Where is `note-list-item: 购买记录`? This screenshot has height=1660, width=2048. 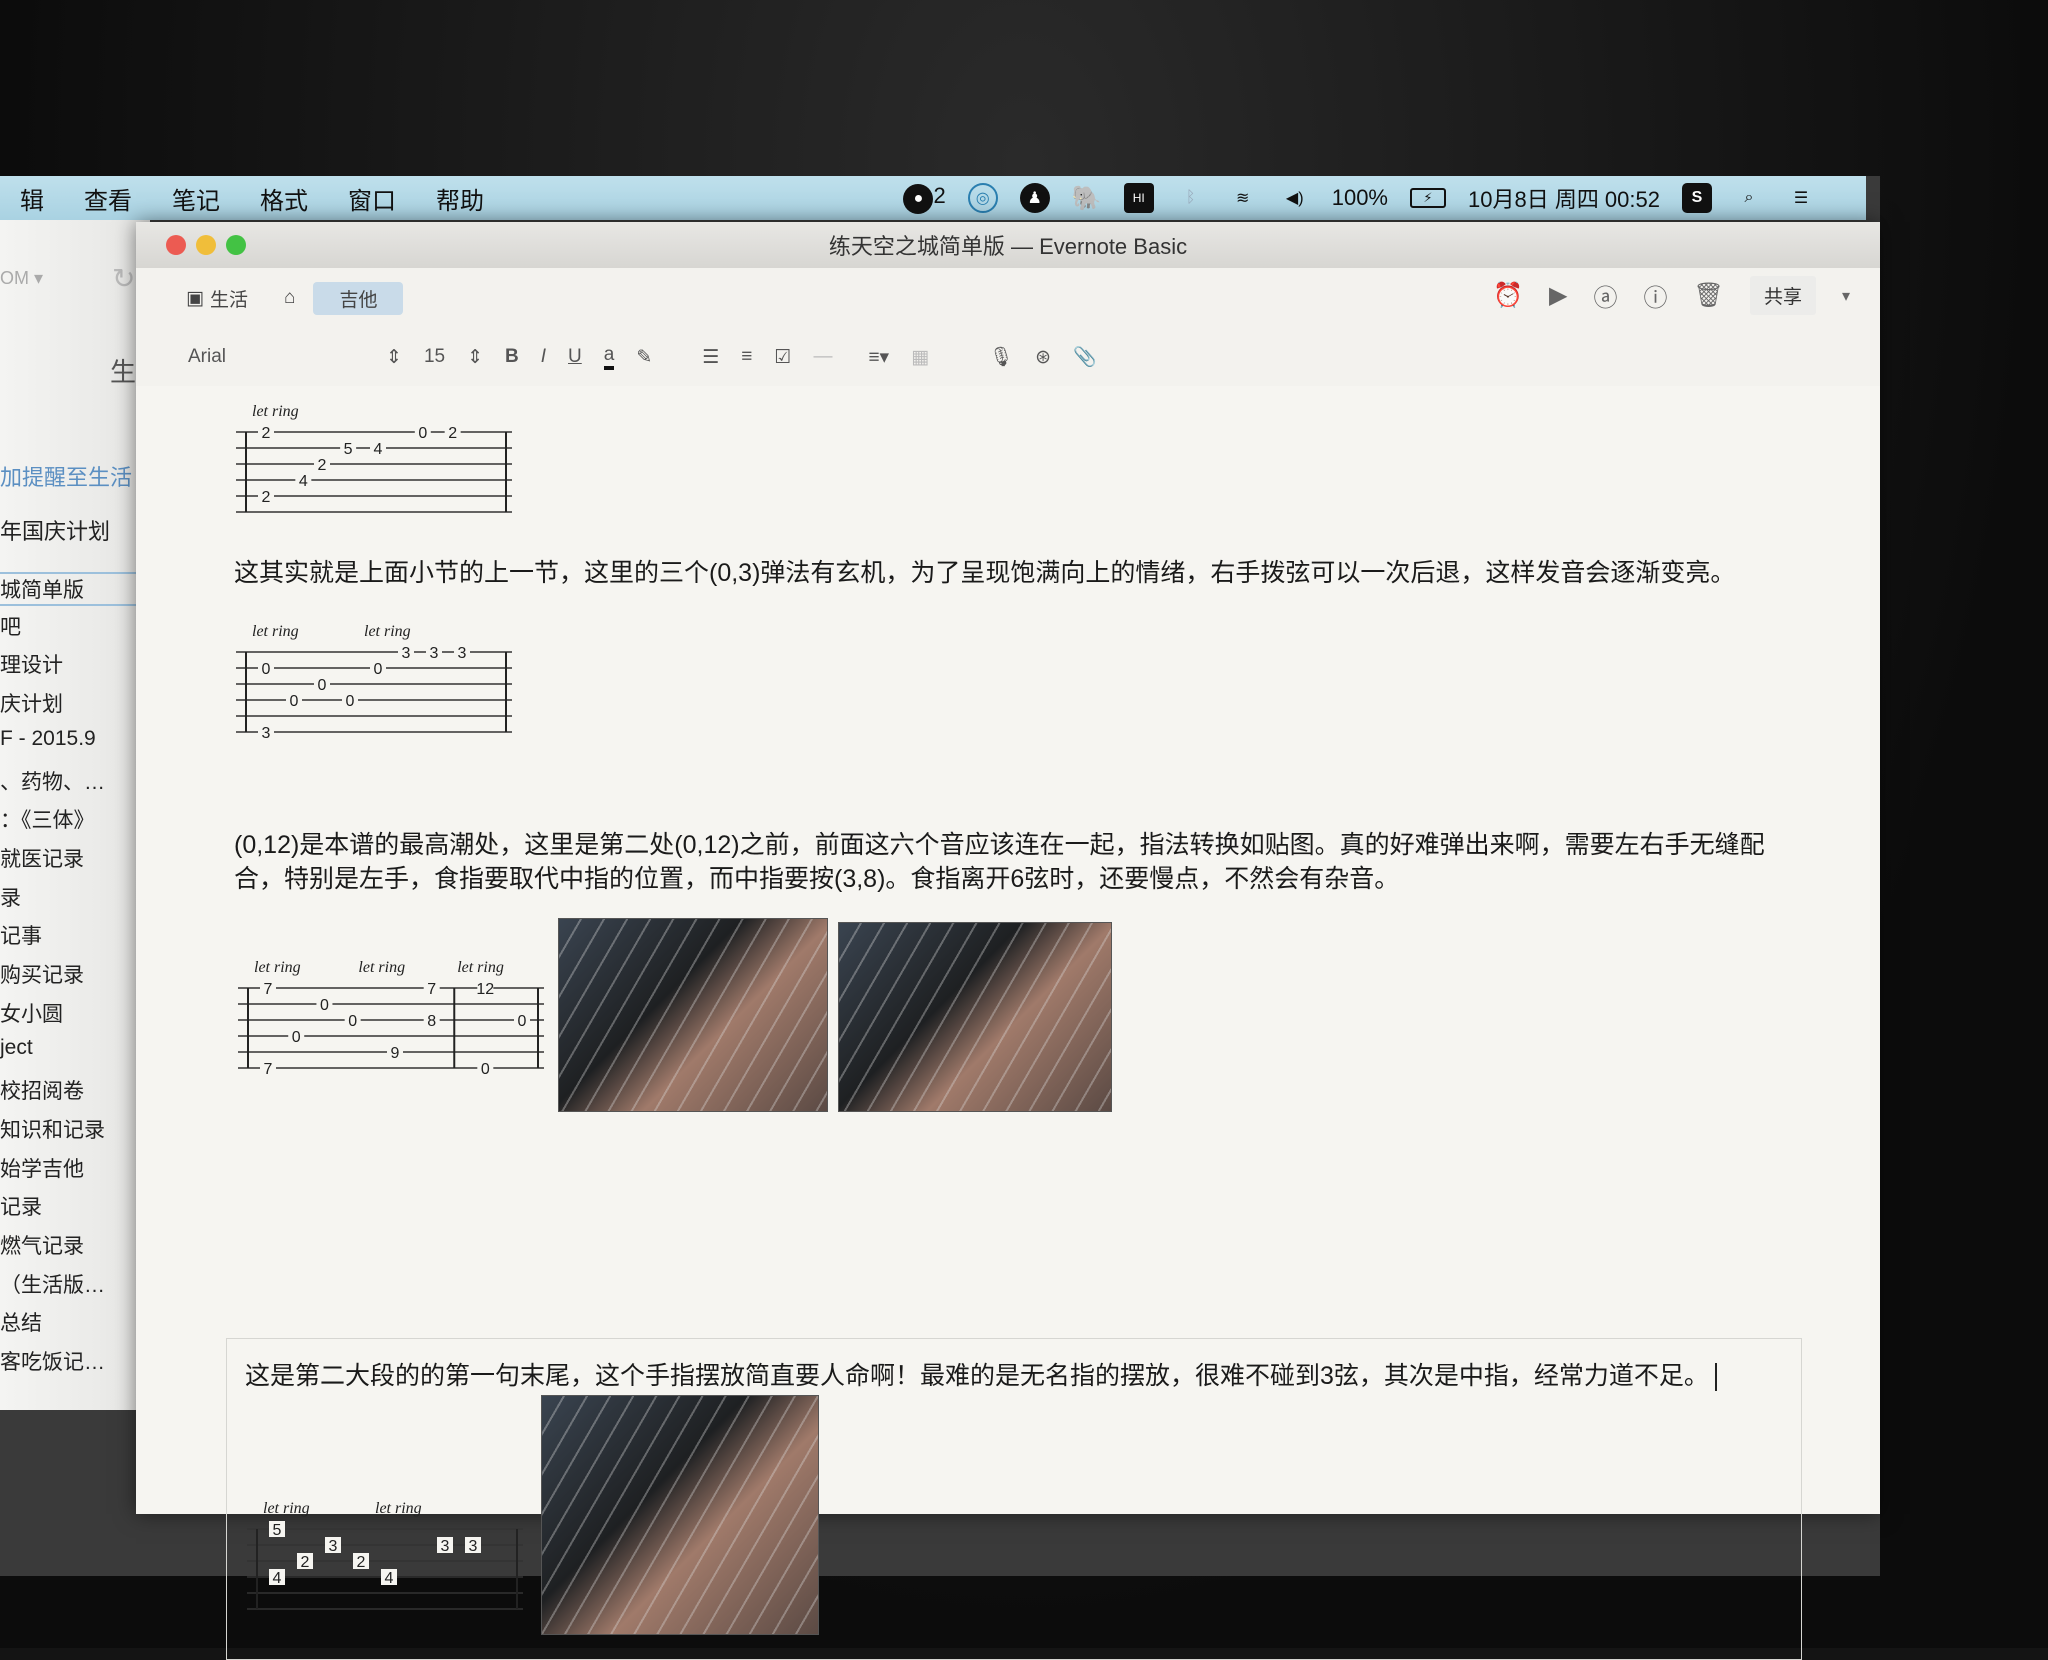 note-list-item: 购买记录 is located at coordinates (42, 974).